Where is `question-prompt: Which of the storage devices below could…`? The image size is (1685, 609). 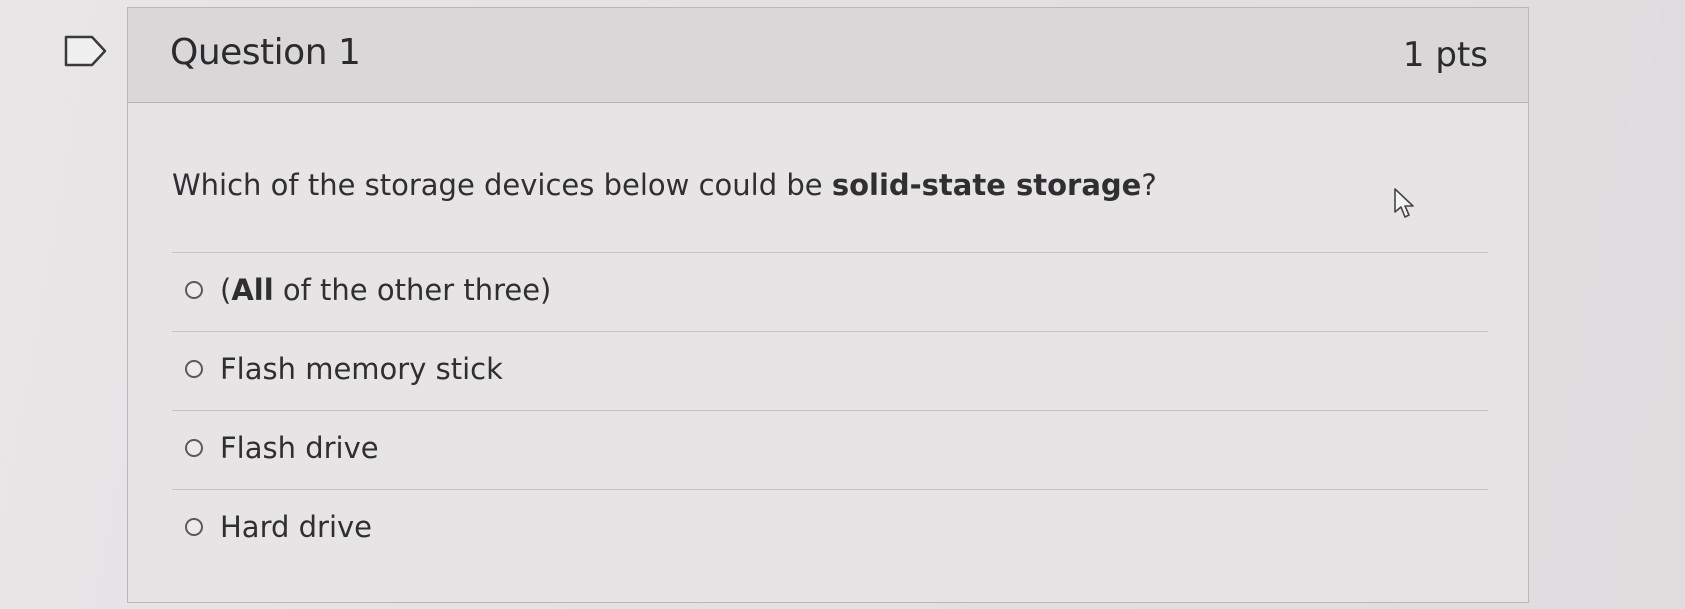 question-prompt: Which of the storage devices below could… is located at coordinates (664, 185).